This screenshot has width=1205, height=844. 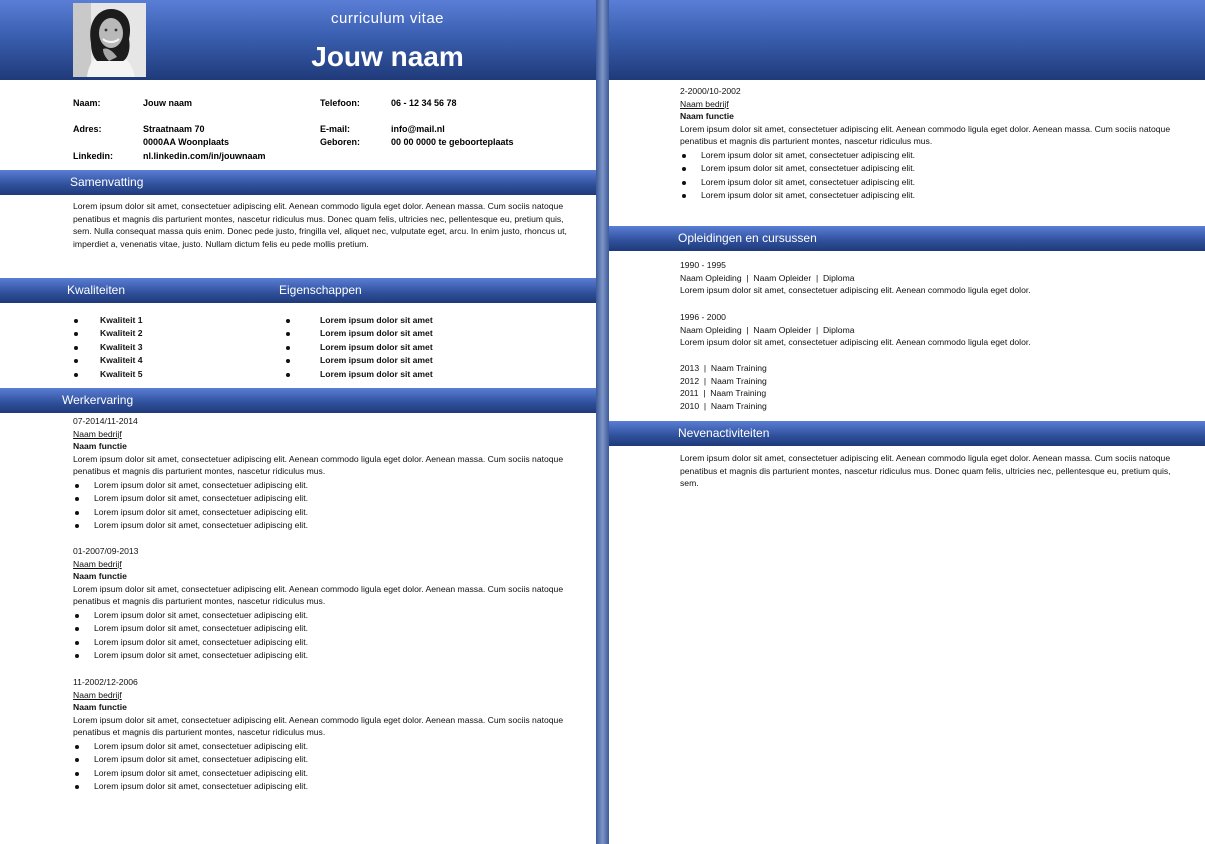 I want to click on section-bar-kwaliteiten: Kwaliteiten Eigenschappen, so click(x=298, y=290).